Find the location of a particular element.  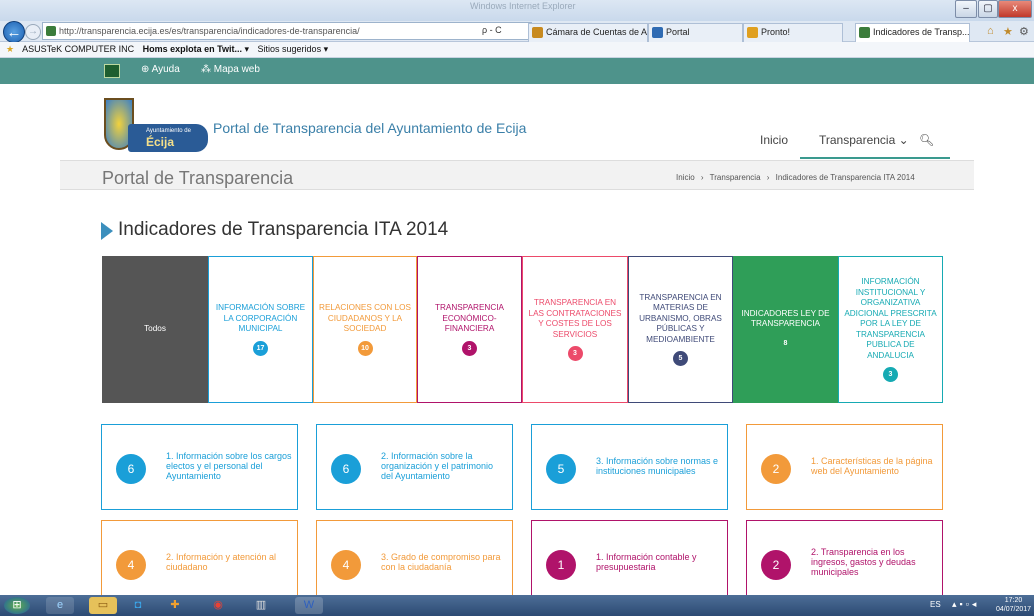

app-taskbar-icon-2: ▥ is located at coordinates (261, 605).